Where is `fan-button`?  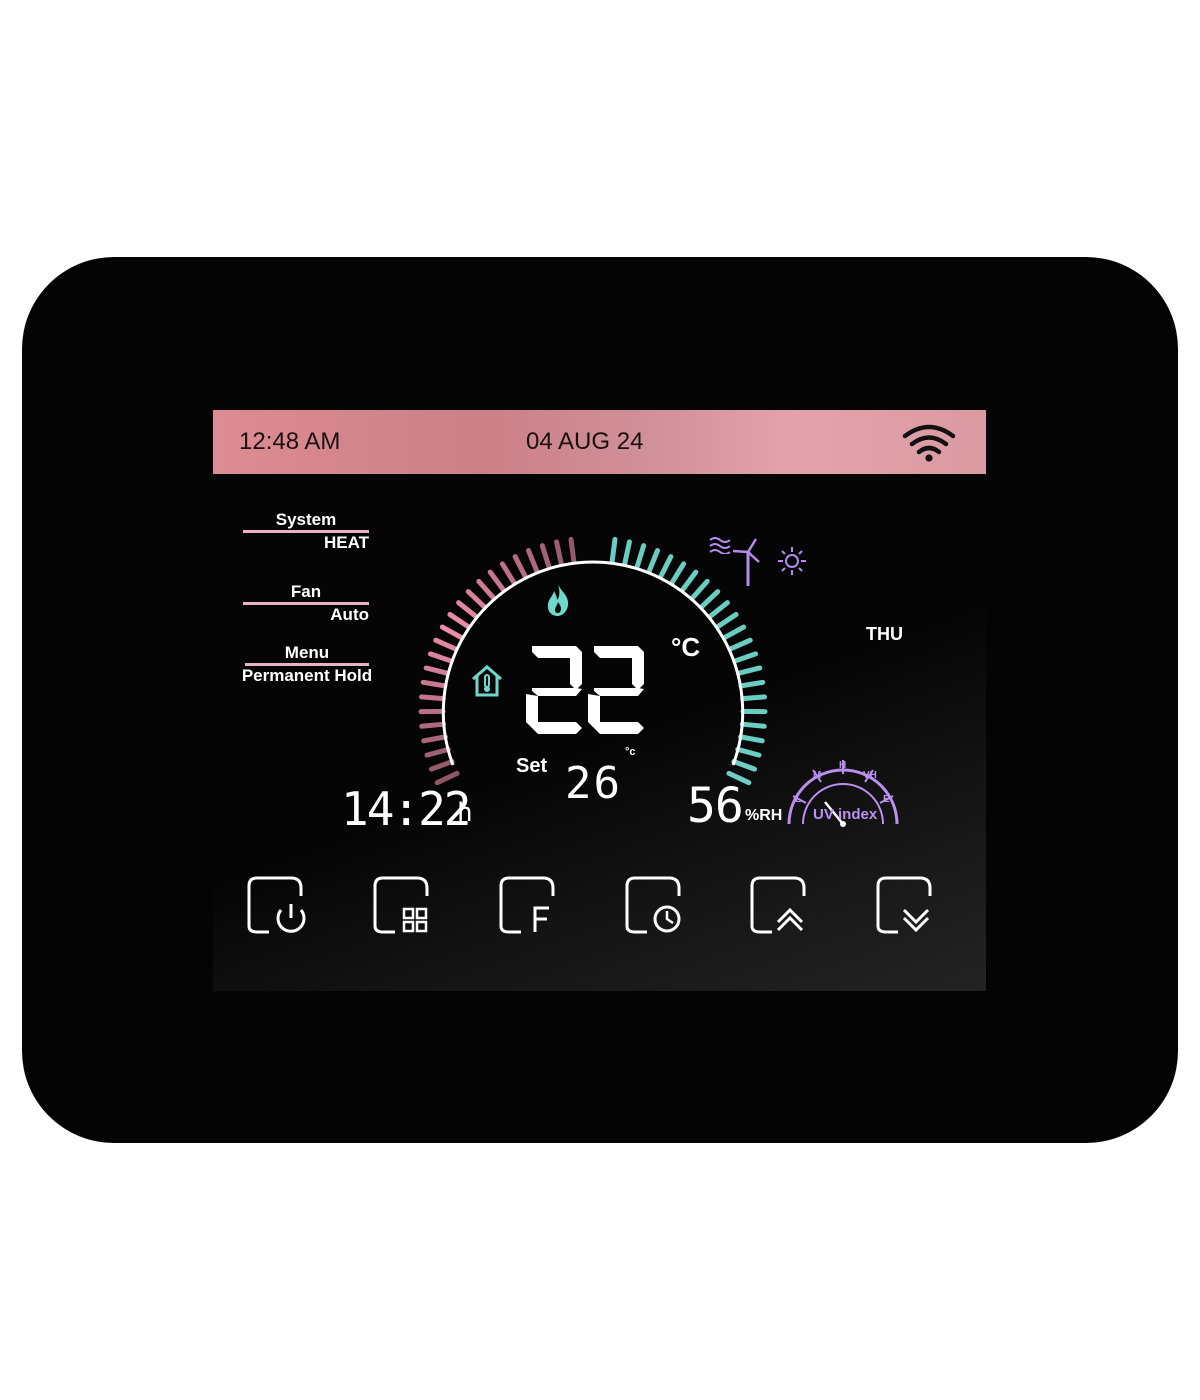
fan-button is located at coordinates (530, 906).